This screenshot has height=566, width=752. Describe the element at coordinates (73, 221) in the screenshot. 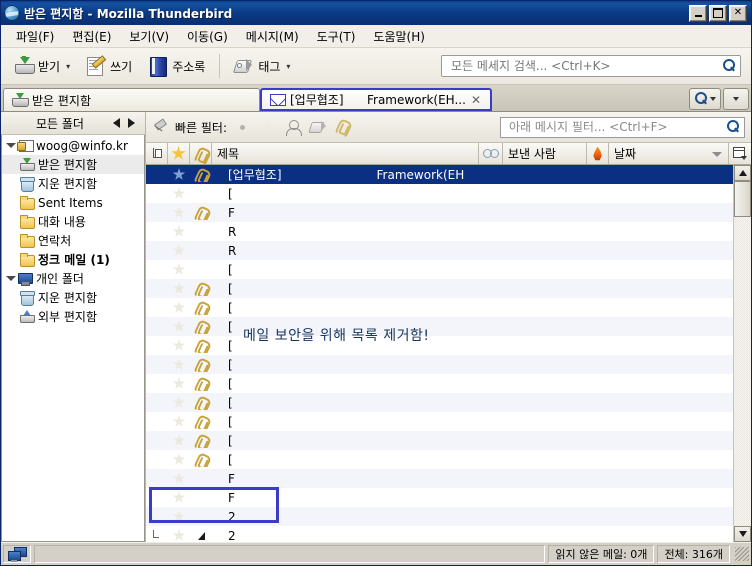

I see `folder-item-conversations: 대화 내용` at that location.